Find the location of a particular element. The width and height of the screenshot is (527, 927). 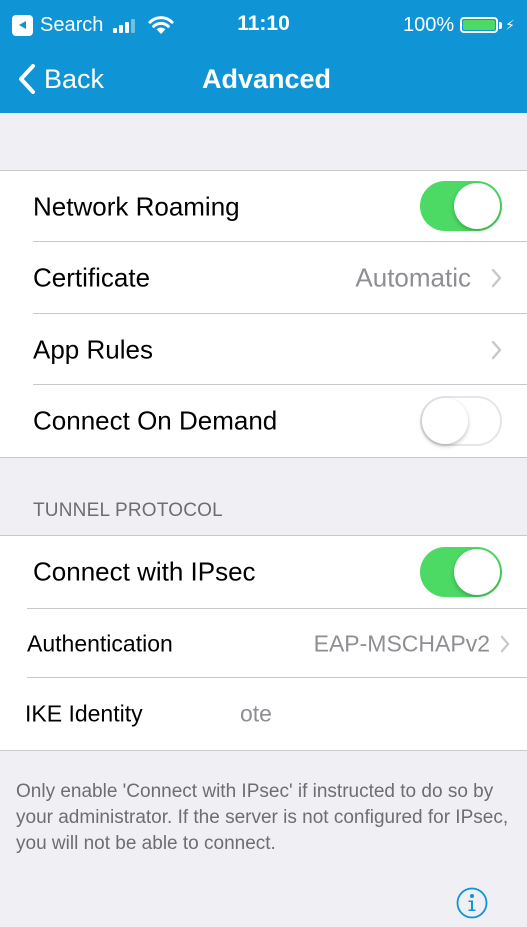

battery-icon is located at coordinates (479, 25).